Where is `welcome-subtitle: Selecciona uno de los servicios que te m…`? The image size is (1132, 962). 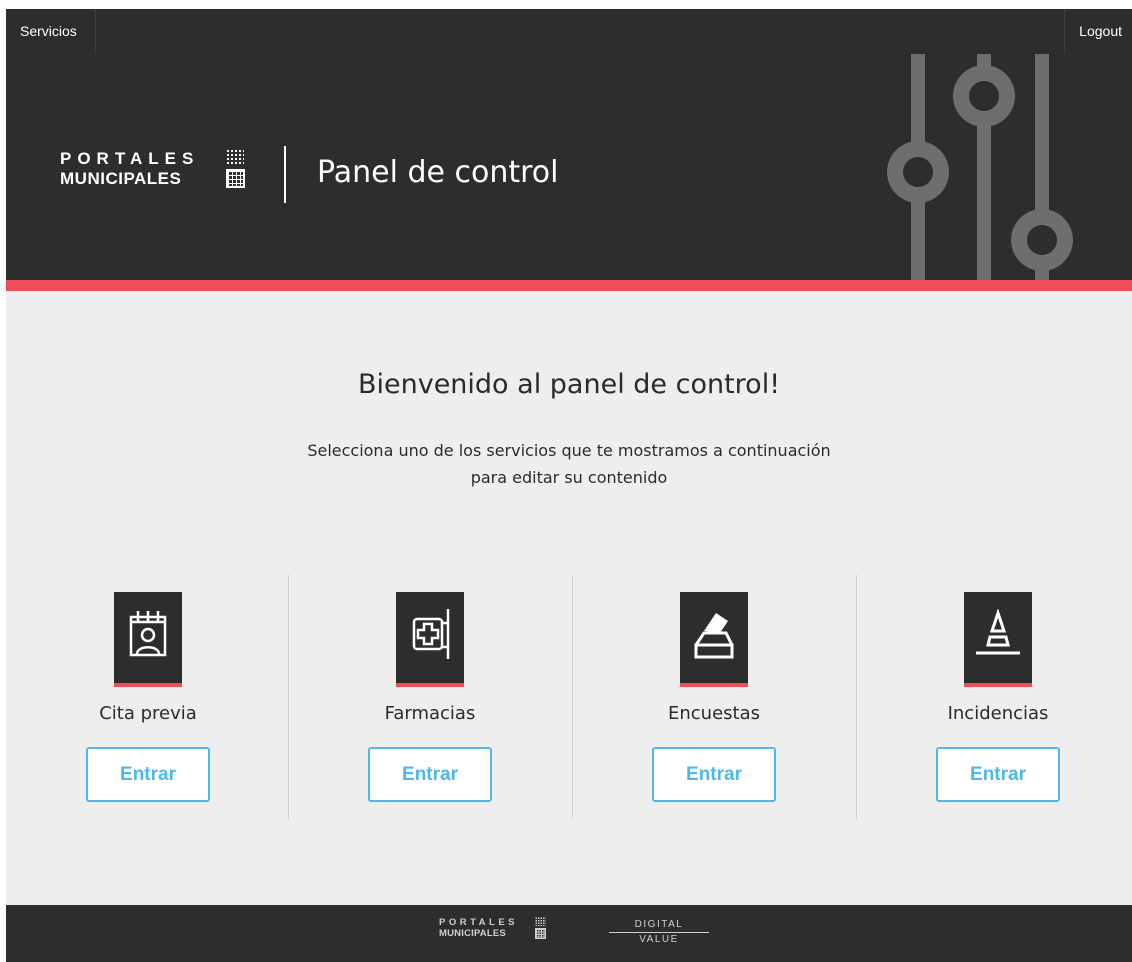 welcome-subtitle: Selecciona uno de los servicios que te m… is located at coordinates (569, 464).